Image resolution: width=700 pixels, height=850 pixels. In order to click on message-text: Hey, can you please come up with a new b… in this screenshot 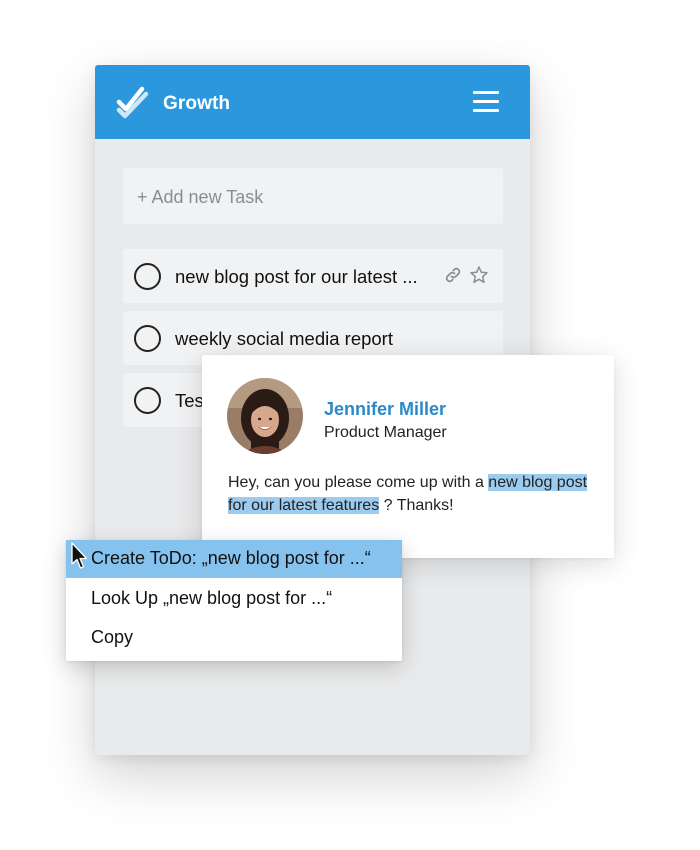, I will do `click(408, 494)`.